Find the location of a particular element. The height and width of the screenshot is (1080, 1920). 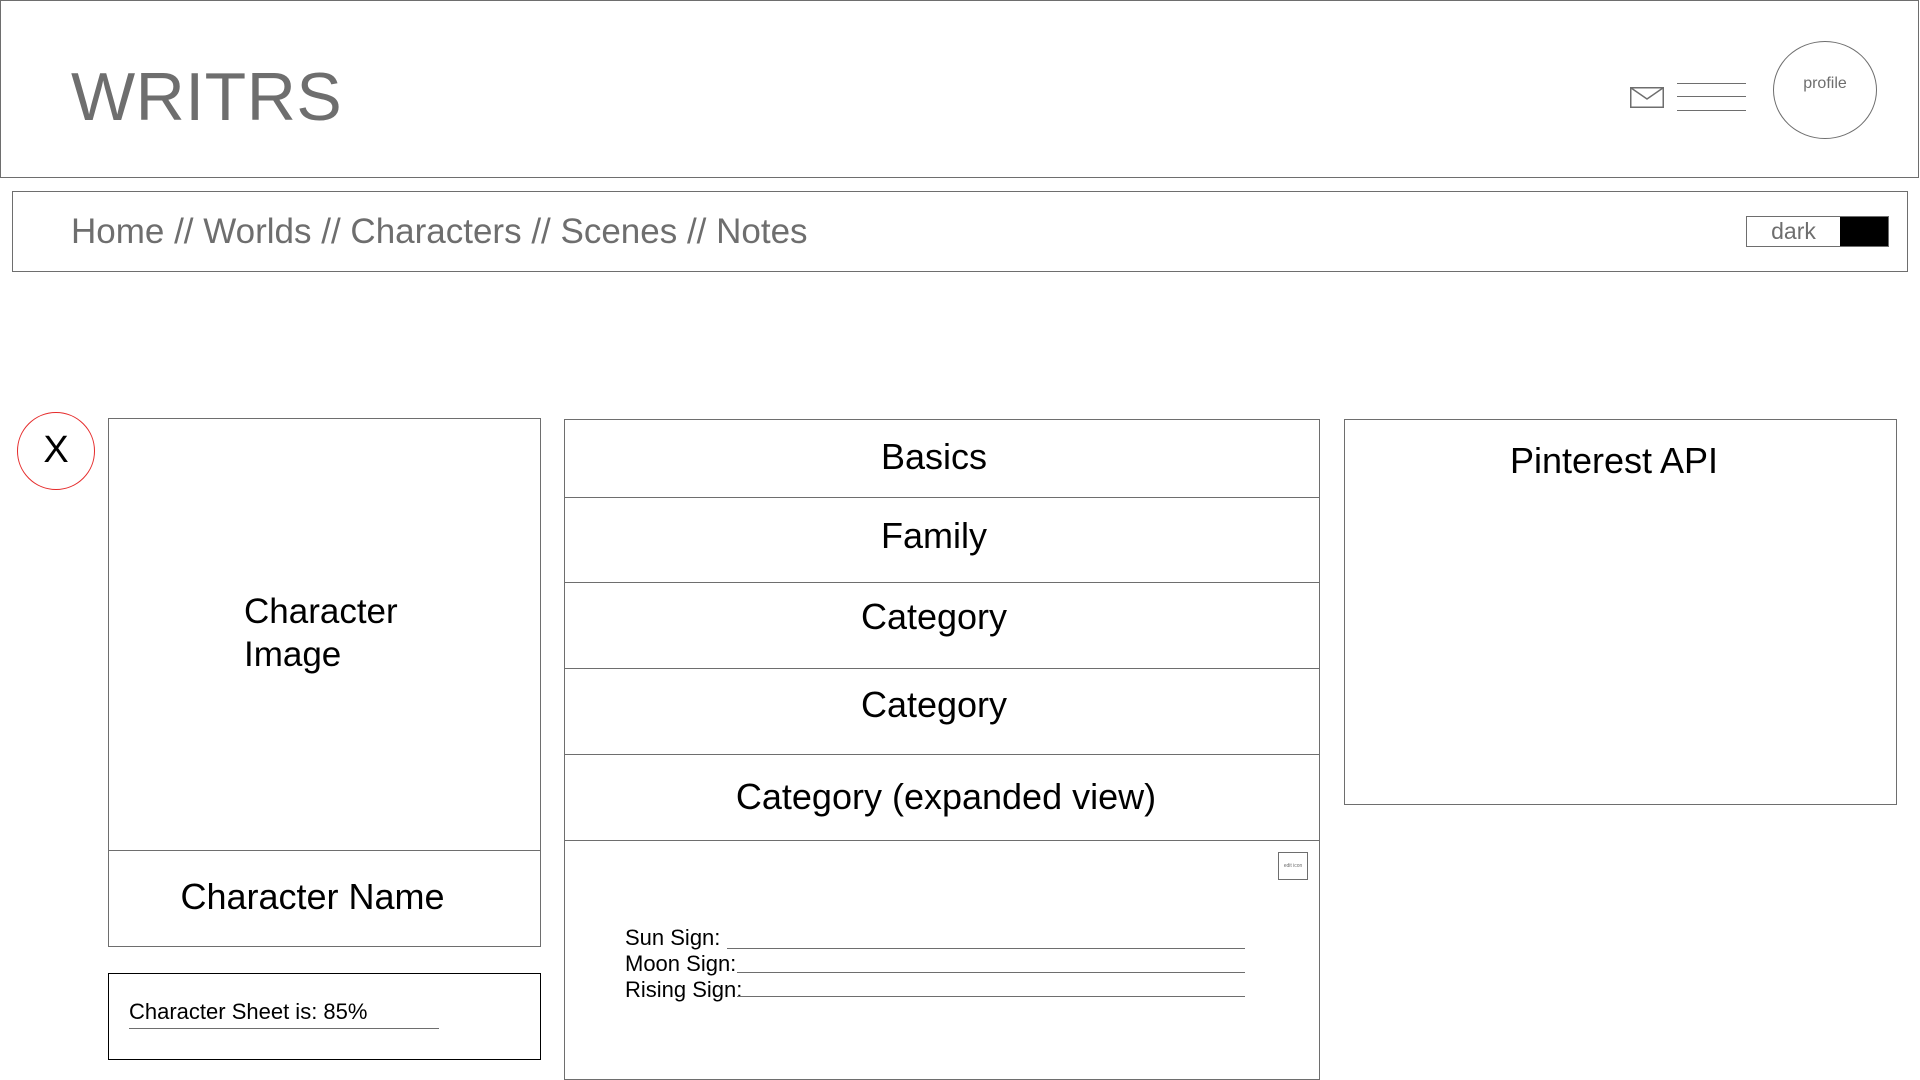

dark-mode-toggle: dark is located at coordinates (1817, 231).